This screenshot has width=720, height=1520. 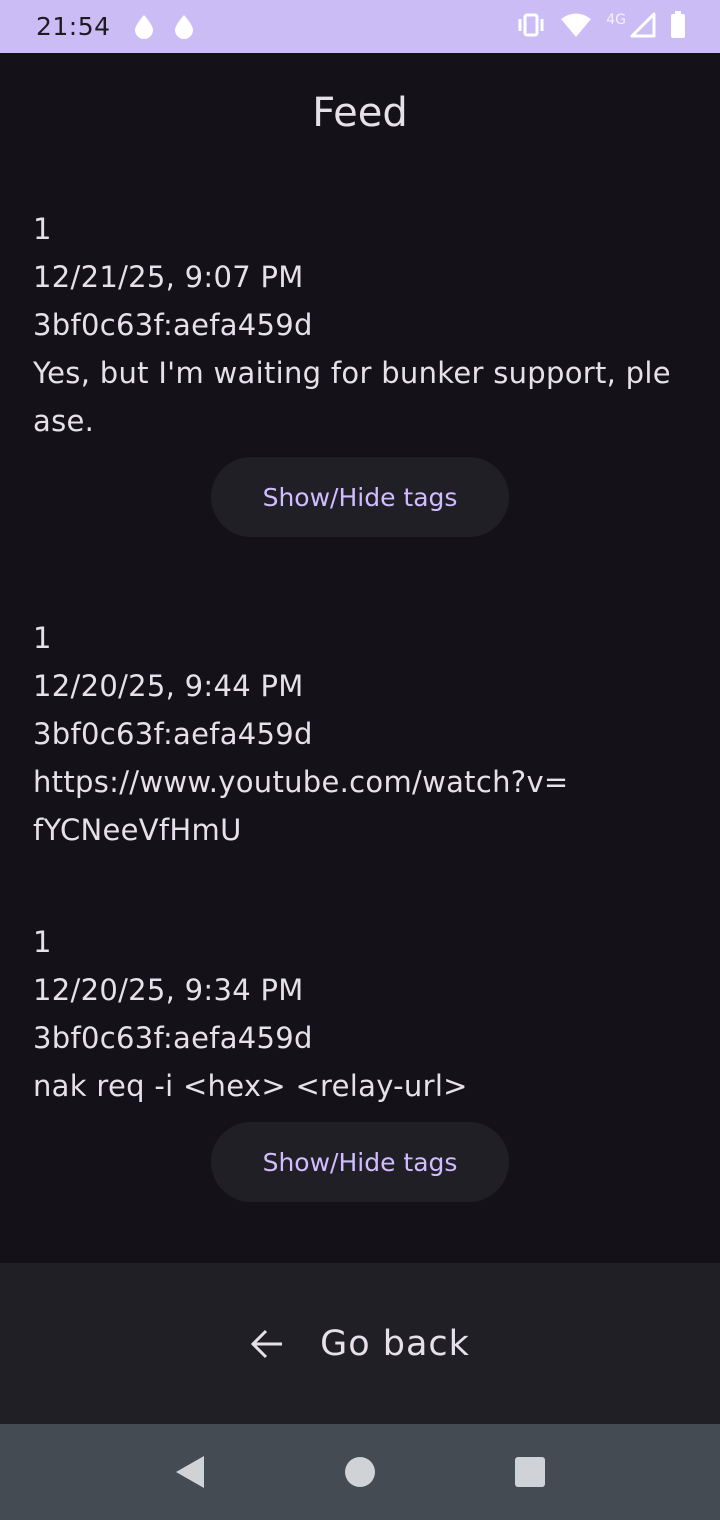 I want to click on status-bar: 21:54 4G, so click(x=360, y=26).